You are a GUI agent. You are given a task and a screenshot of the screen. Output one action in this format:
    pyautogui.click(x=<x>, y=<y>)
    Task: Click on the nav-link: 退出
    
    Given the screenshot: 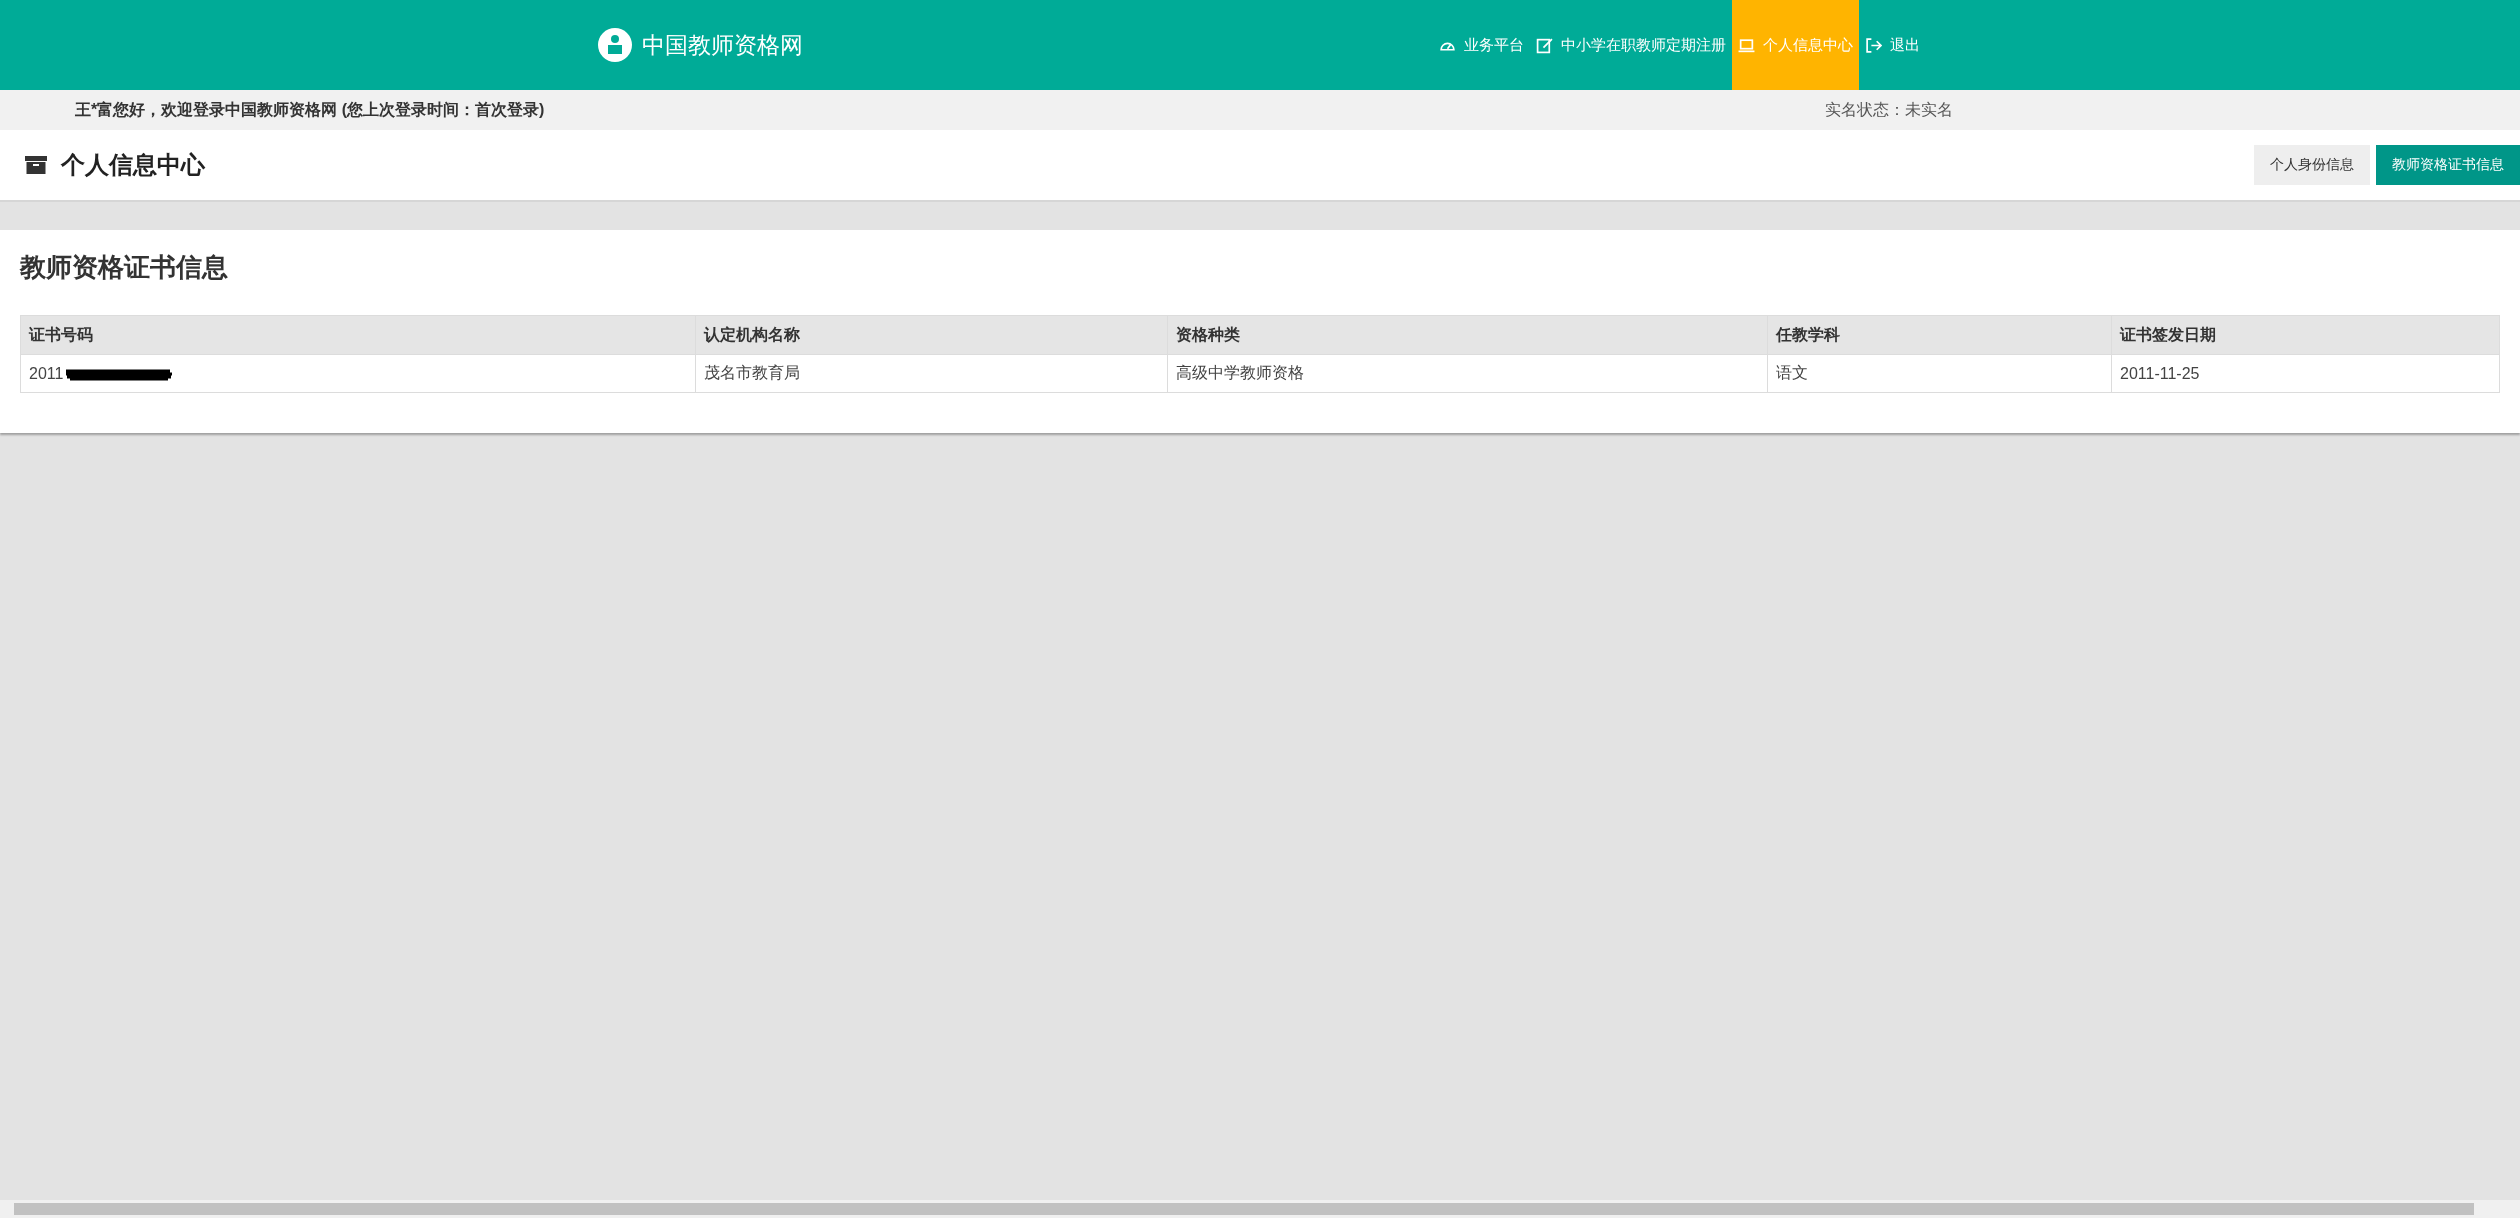 What is the action you would take?
    pyautogui.click(x=1892, y=45)
    